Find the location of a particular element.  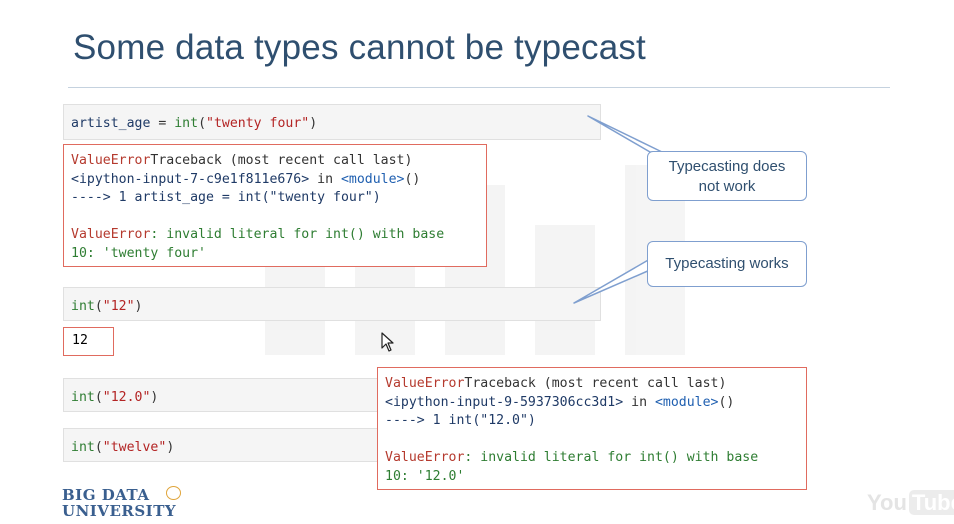

mouse-cursor-icon is located at coordinates (387, 342).